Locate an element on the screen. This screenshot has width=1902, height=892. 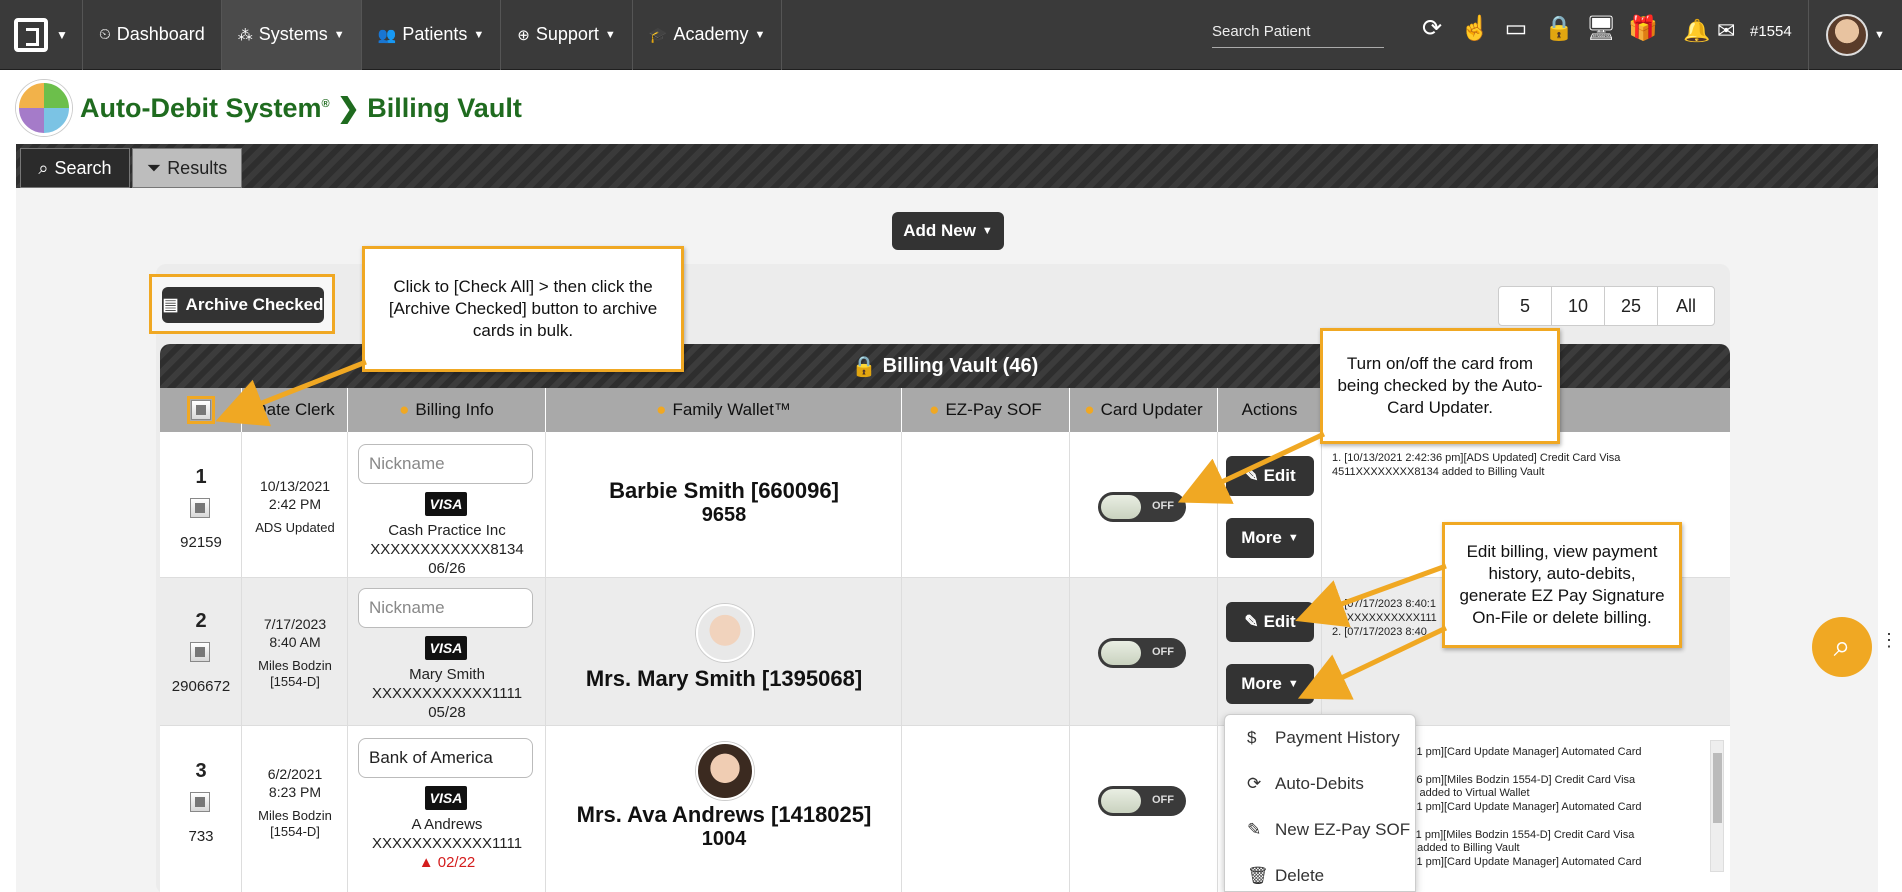
header-card-updater: ● Card Updater is located at coordinates (1144, 410).